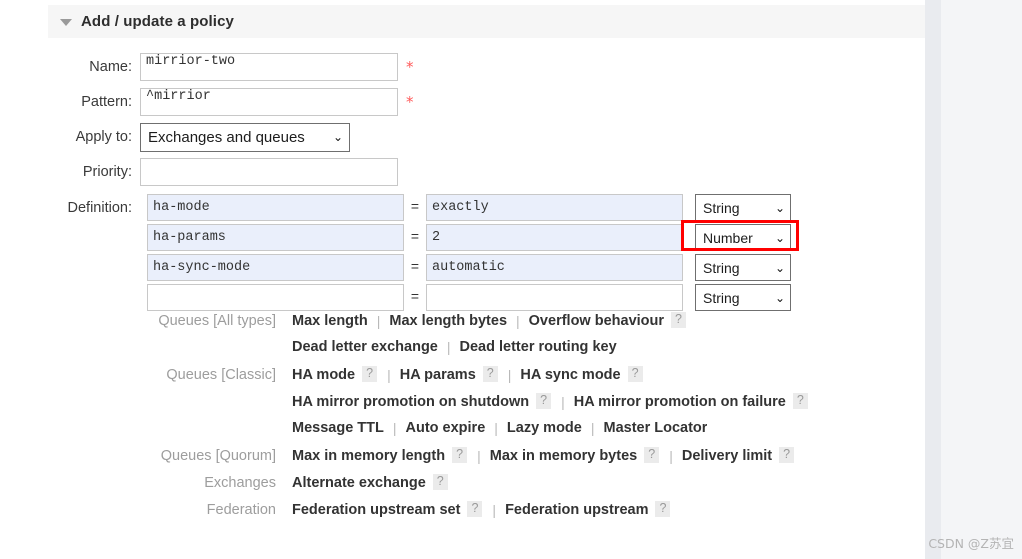  I want to click on shortcut-link: Federation upstream set, so click(376, 510).